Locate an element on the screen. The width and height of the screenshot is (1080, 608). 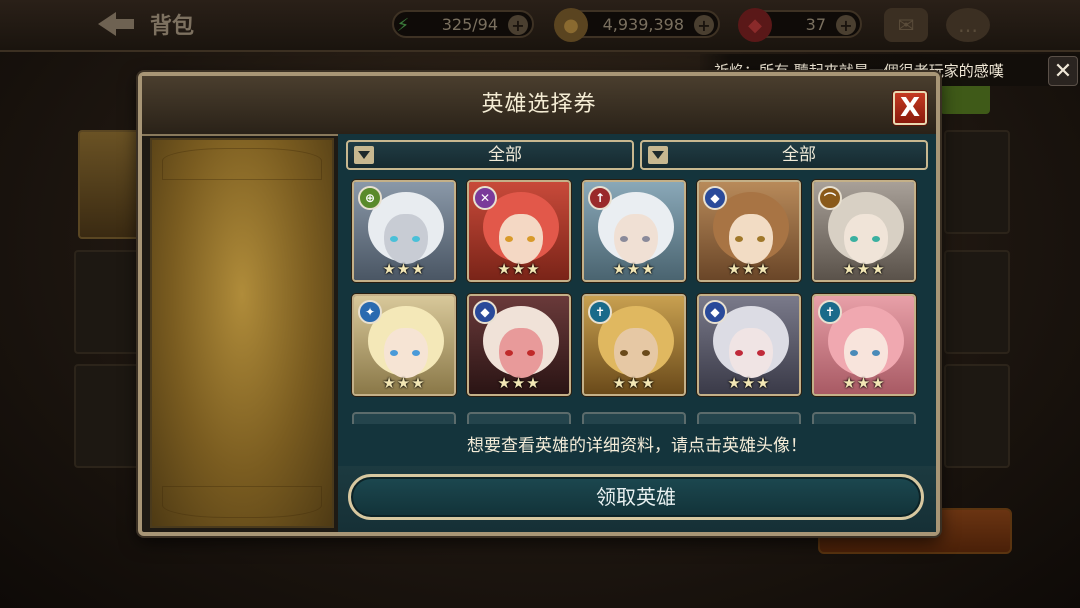
sniper-icon: ↑ is located at coordinates (600, 198).